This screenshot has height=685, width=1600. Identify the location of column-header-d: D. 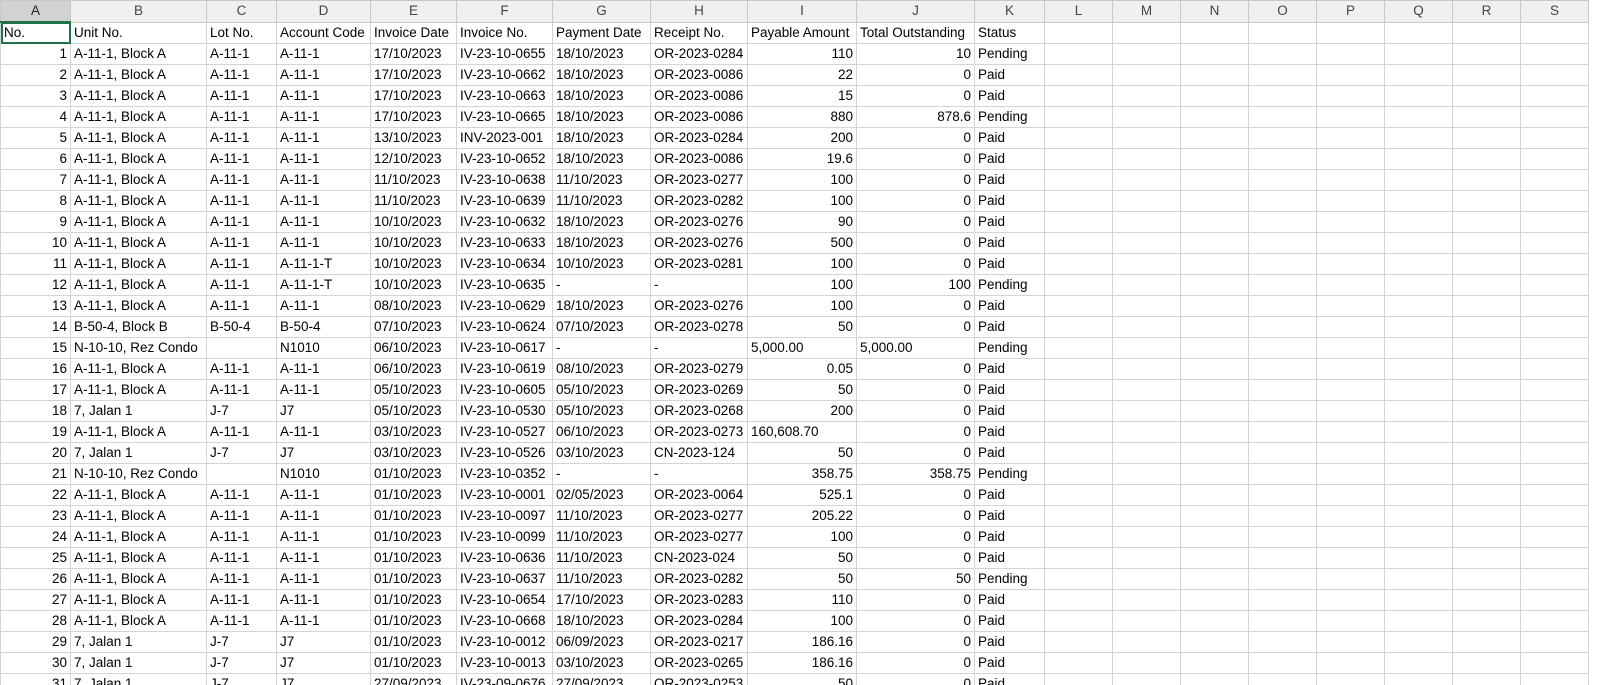
(323, 11).